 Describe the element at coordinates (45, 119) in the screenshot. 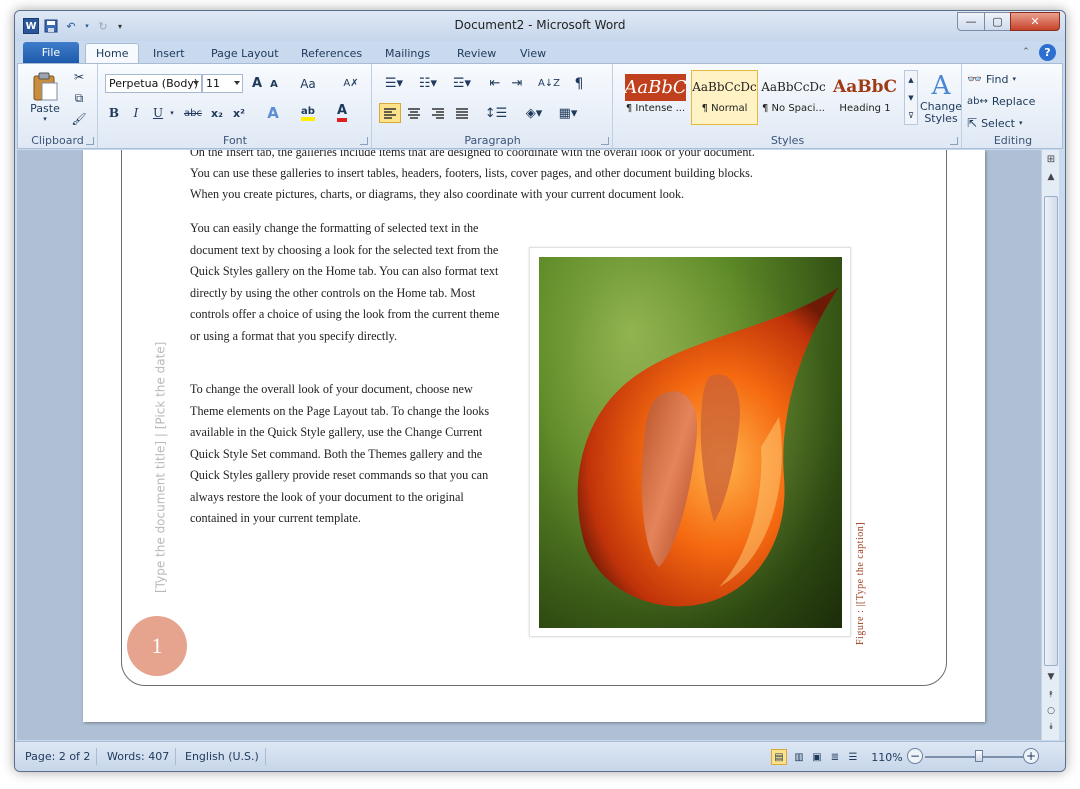

I see `paste-dropdown-icon: ▾` at that location.